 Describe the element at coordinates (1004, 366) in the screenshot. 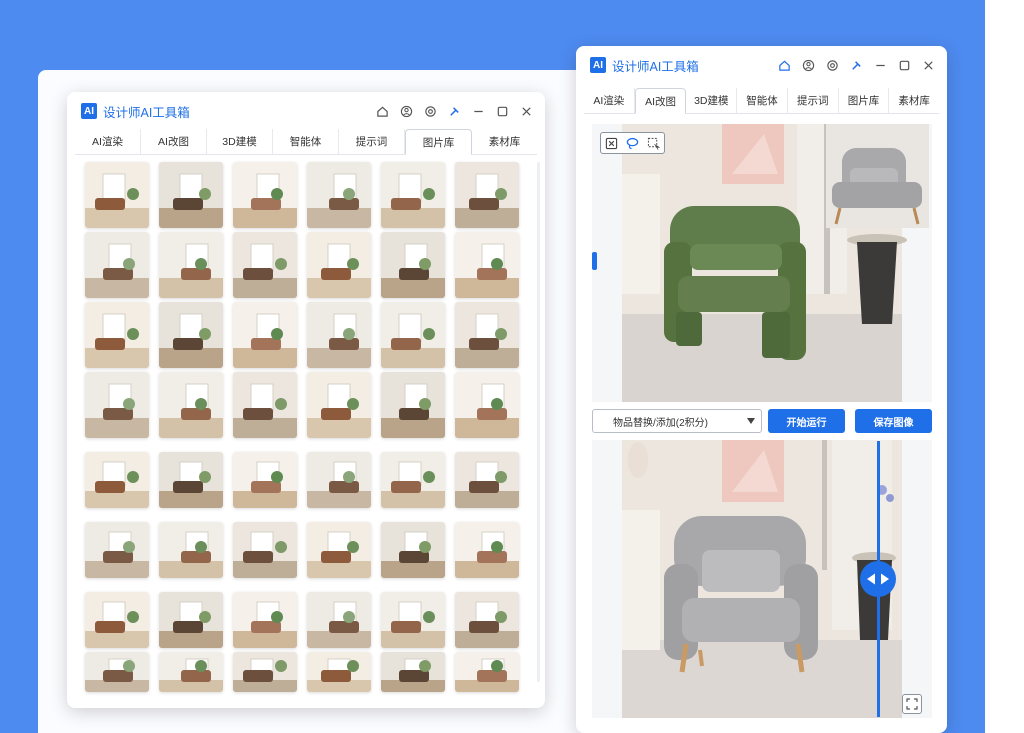

I see `backdrop-right` at that location.